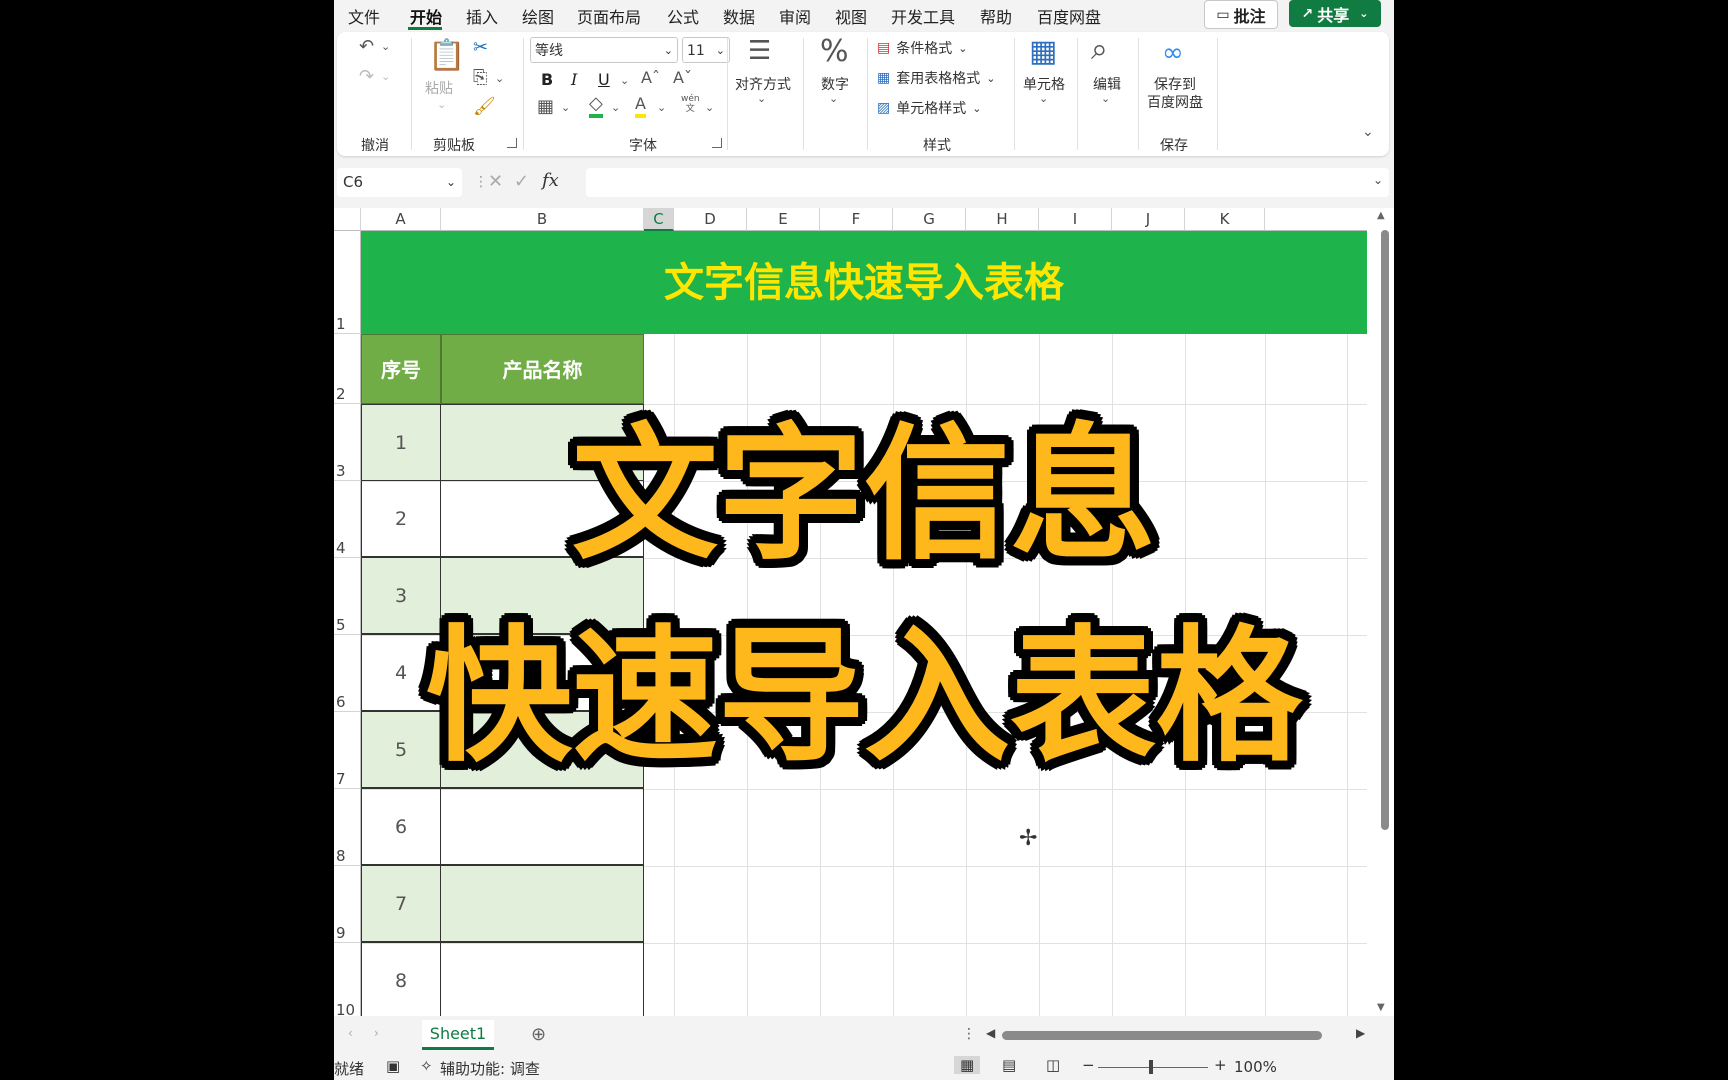  Describe the element at coordinates (538, 1034) in the screenshot. I see `add-sheet-icon: ⊕` at that location.